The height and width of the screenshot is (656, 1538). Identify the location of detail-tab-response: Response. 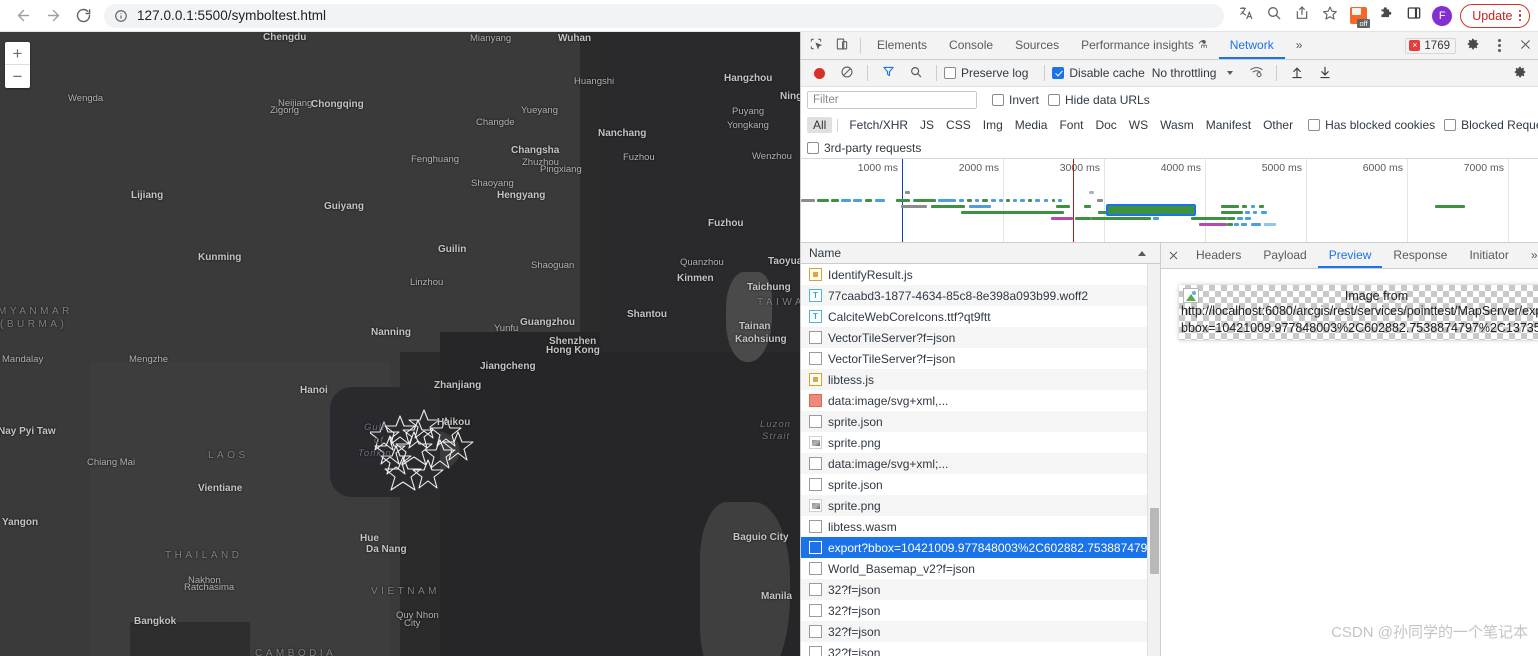
(1420, 255).